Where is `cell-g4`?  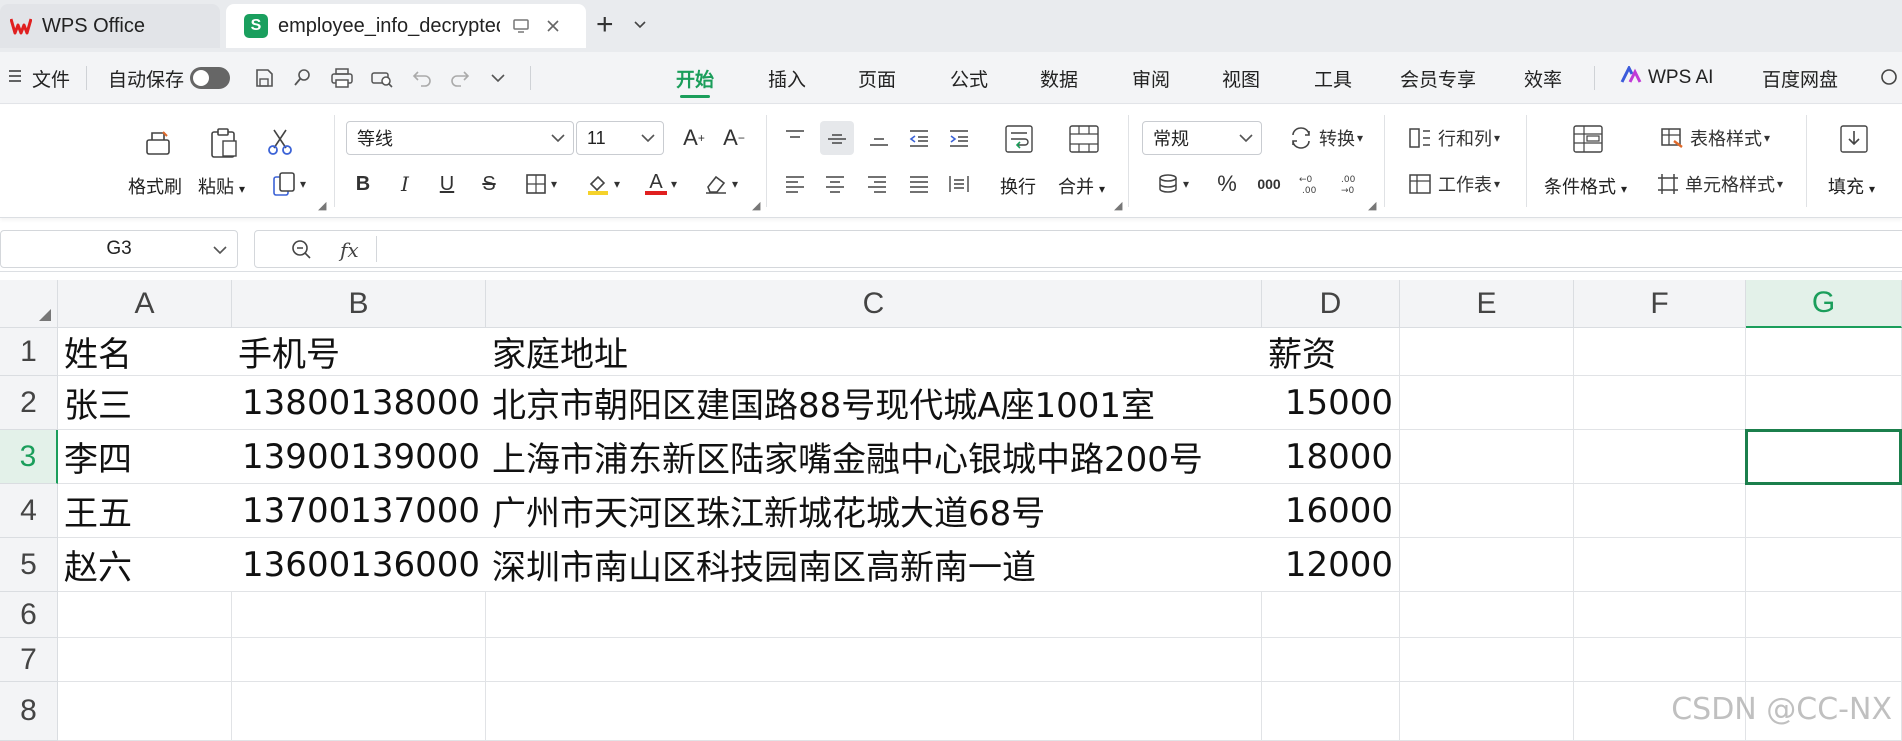
cell-g4 is located at coordinates (1824, 511).